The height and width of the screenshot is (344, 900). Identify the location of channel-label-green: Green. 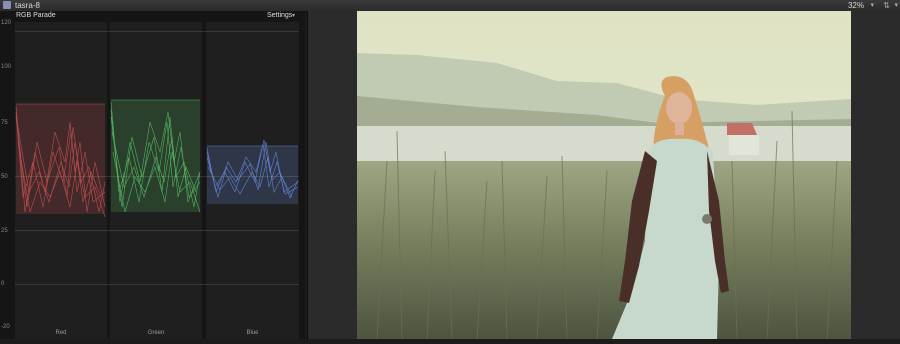
(156, 333).